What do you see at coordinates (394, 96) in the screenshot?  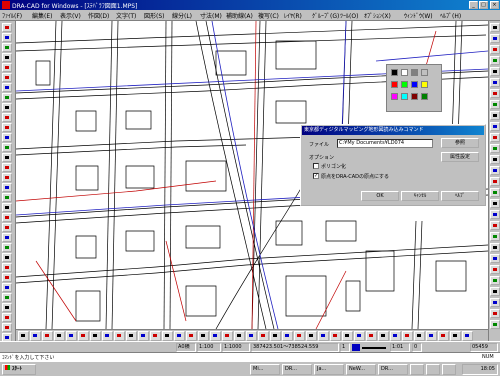 I see `color-magenta` at bounding box center [394, 96].